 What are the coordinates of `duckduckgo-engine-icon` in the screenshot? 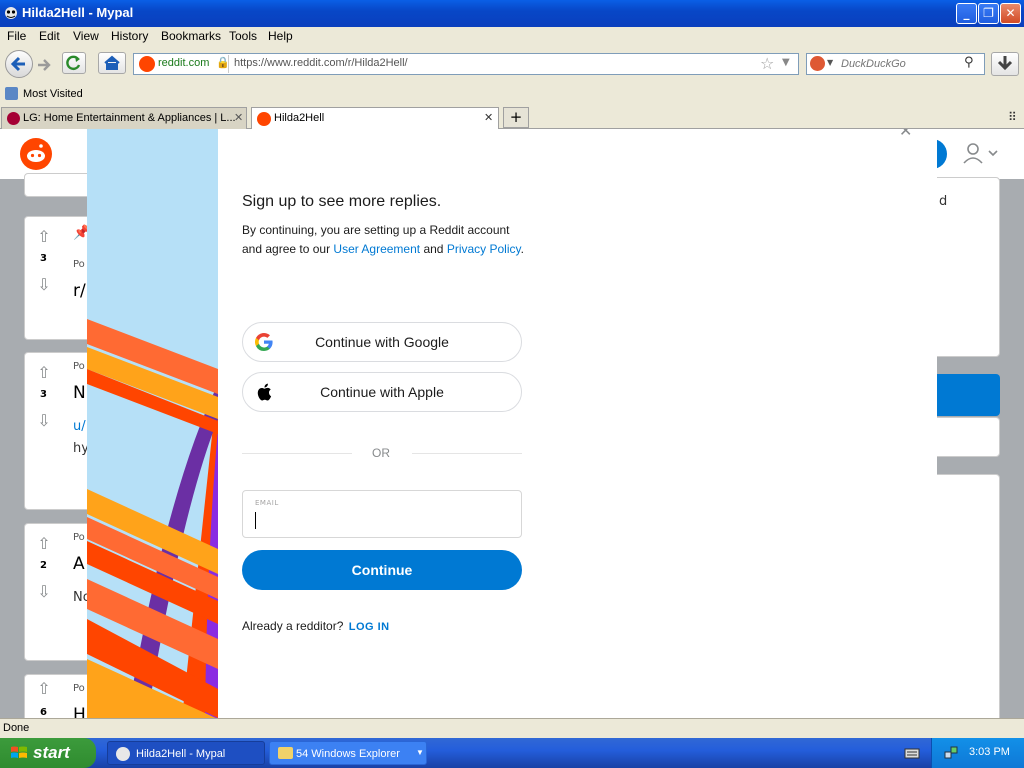 It's located at (817, 63).